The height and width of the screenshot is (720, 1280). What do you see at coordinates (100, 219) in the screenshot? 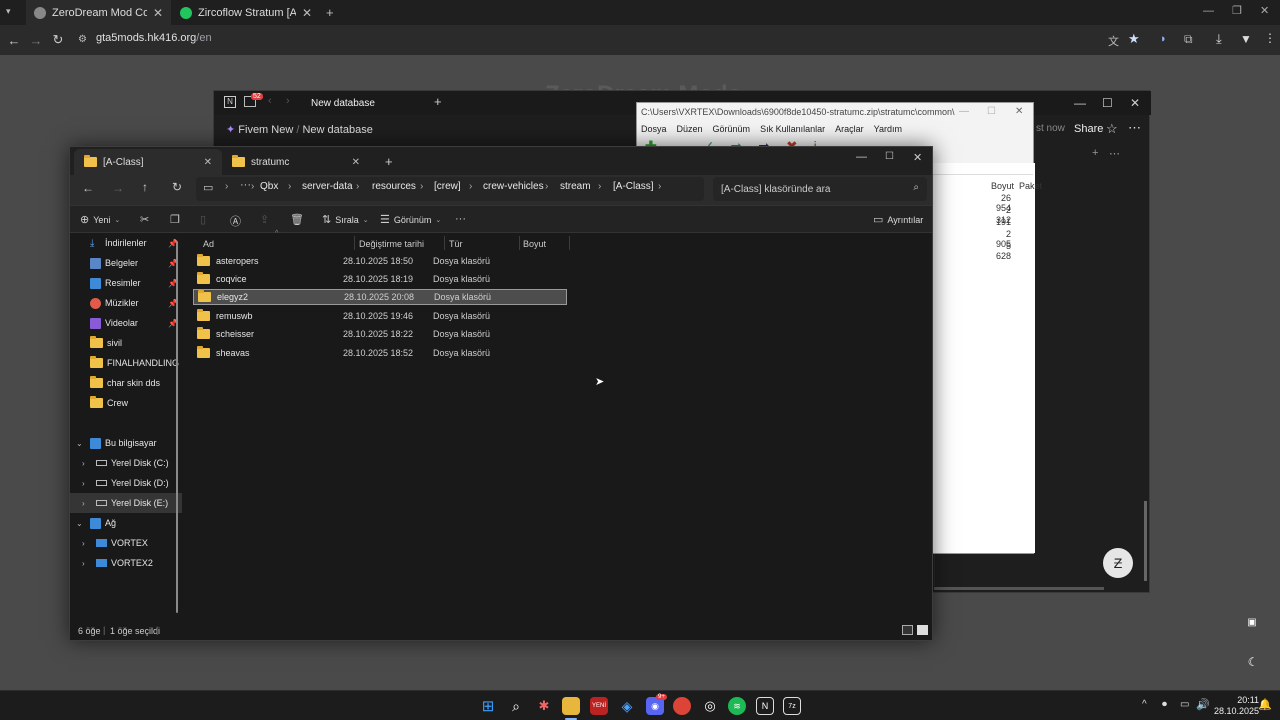
I see `new-button: ⊕ Yeni ⌄` at bounding box center [100, 219].